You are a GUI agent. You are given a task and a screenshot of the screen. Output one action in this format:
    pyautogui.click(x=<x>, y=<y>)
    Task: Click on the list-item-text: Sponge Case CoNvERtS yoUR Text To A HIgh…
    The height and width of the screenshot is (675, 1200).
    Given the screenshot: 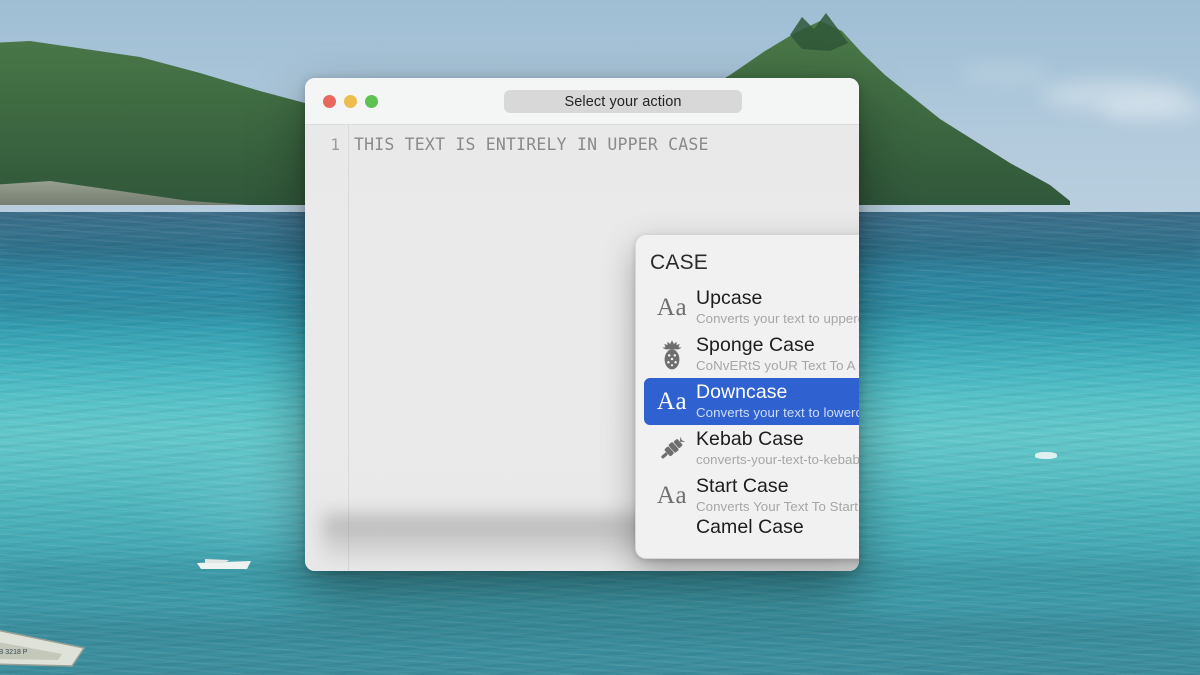 What is the action you would take?
    pyautogui.click(x=777, y=354)
    